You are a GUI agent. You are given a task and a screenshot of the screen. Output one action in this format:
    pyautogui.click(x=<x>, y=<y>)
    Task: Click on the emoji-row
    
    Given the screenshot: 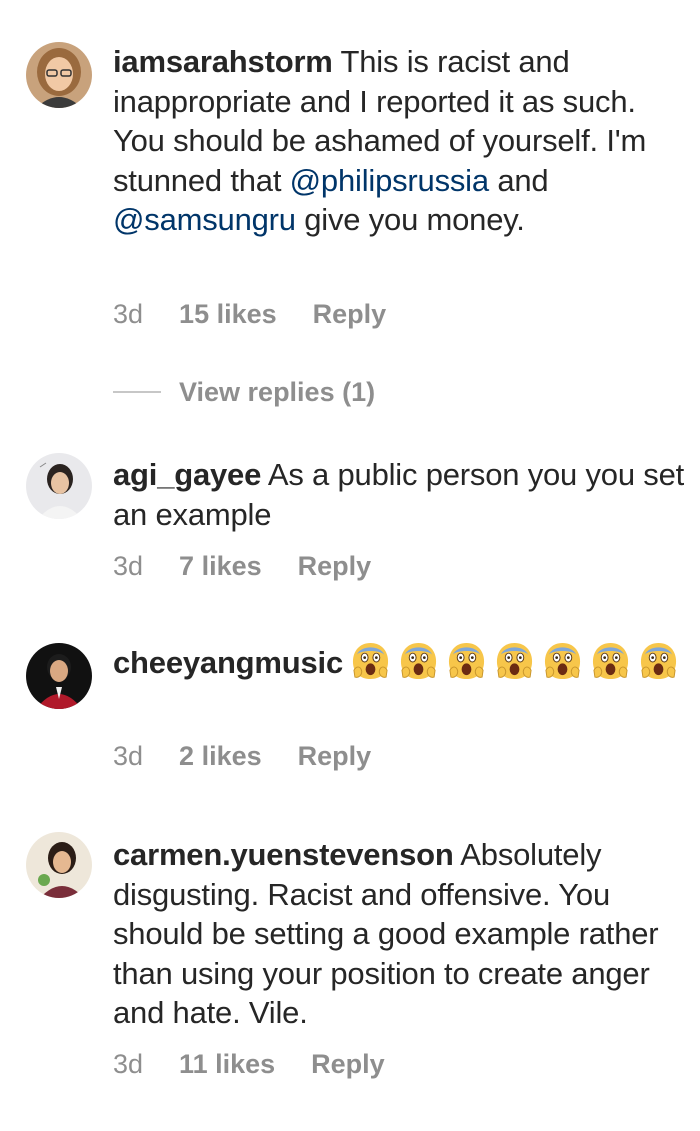 What is the action you would take?
    pyautogui.click(x=519, y=661)
    